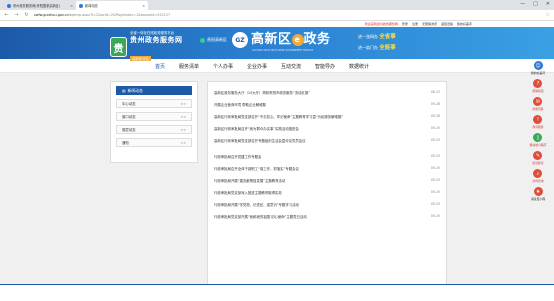 This screenshot has height=301, width=554. Describe the element at coordinates (37, 6) in the screenshot. I see `tab-label: 贵州政务服务网(贵阳国家高新区)` at that location.